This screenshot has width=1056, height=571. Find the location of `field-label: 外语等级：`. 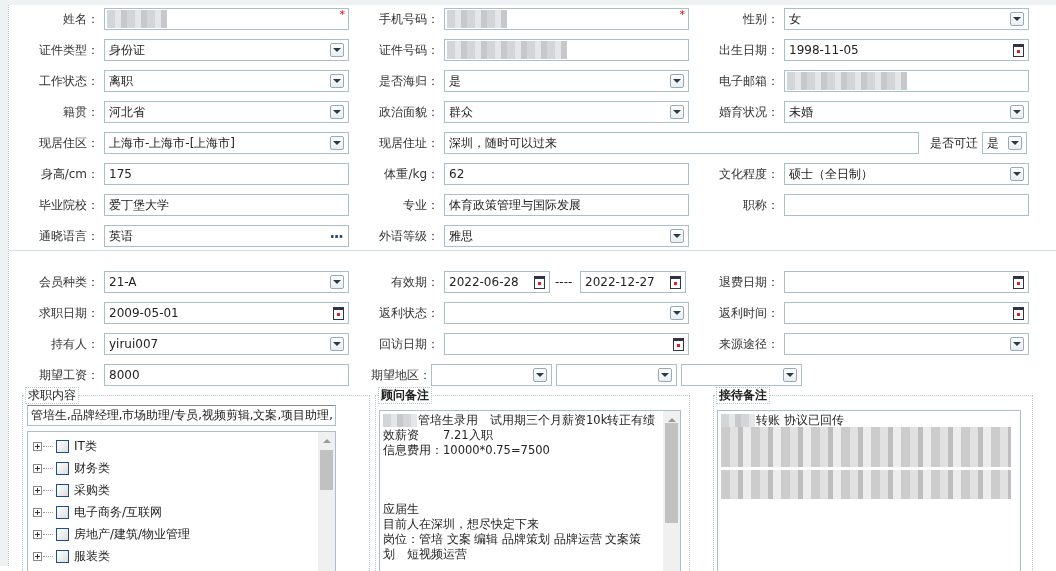

field-label: 外语等级： is located at coordinates (408, 236).